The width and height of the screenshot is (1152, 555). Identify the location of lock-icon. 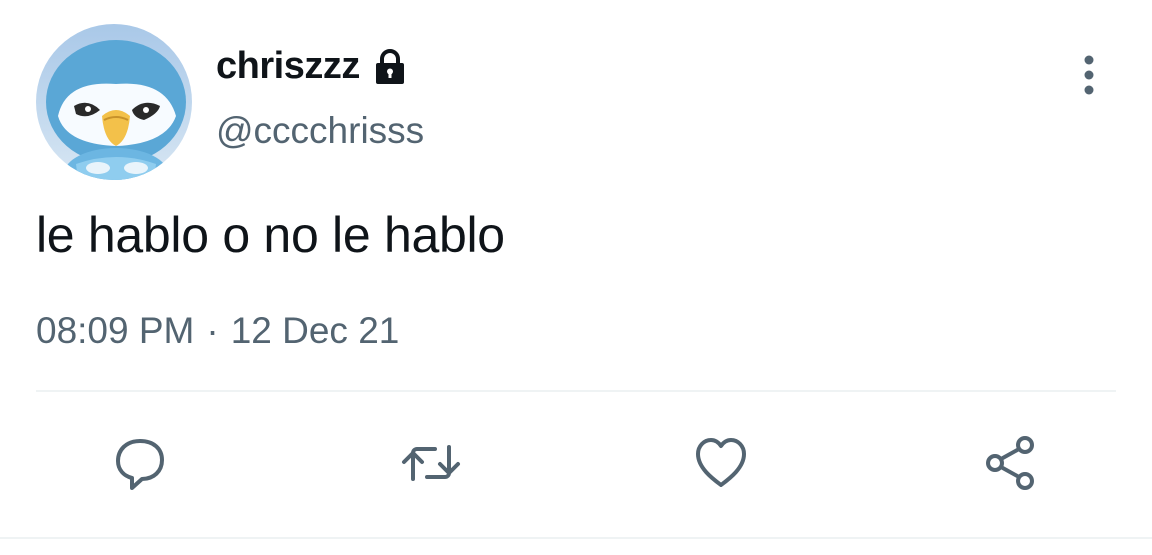
(389, 66).